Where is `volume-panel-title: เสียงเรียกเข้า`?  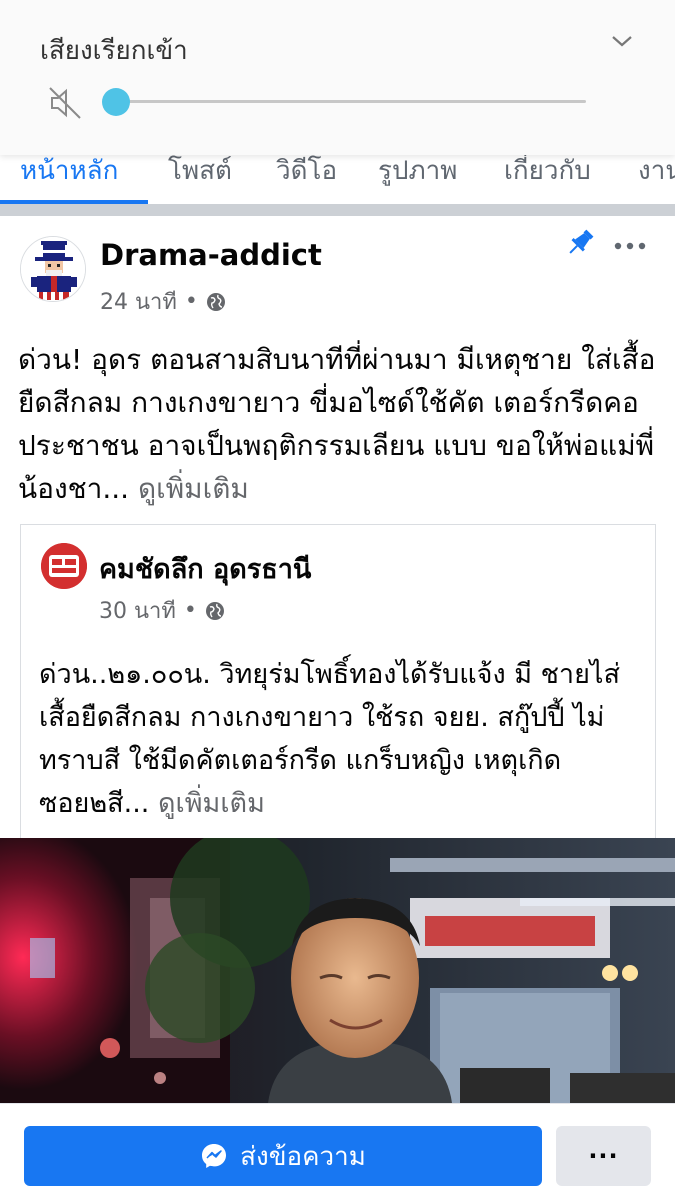
volume-panel-title: เสียงเรียกเข้า is located at coordinates (114, 51).